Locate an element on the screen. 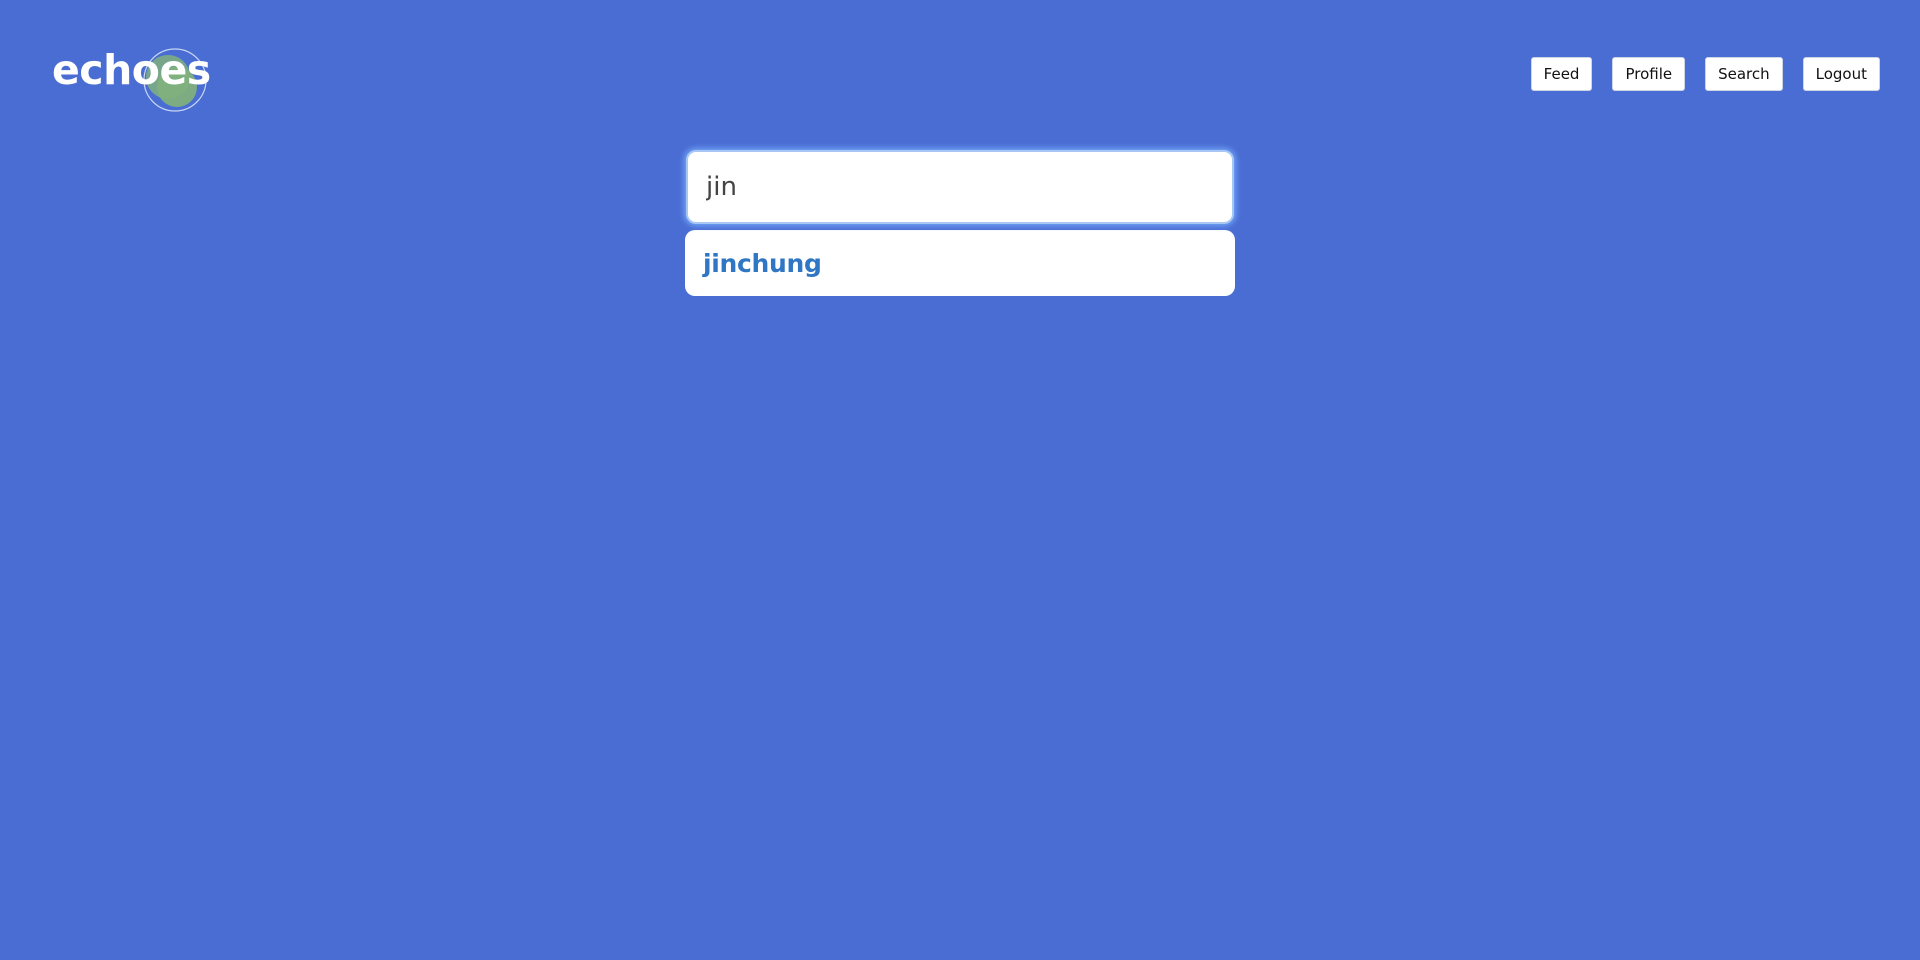 The width and height of the screenshot is (1920, 960). echoes-logo: echoes is located at coordinates (135, 81).